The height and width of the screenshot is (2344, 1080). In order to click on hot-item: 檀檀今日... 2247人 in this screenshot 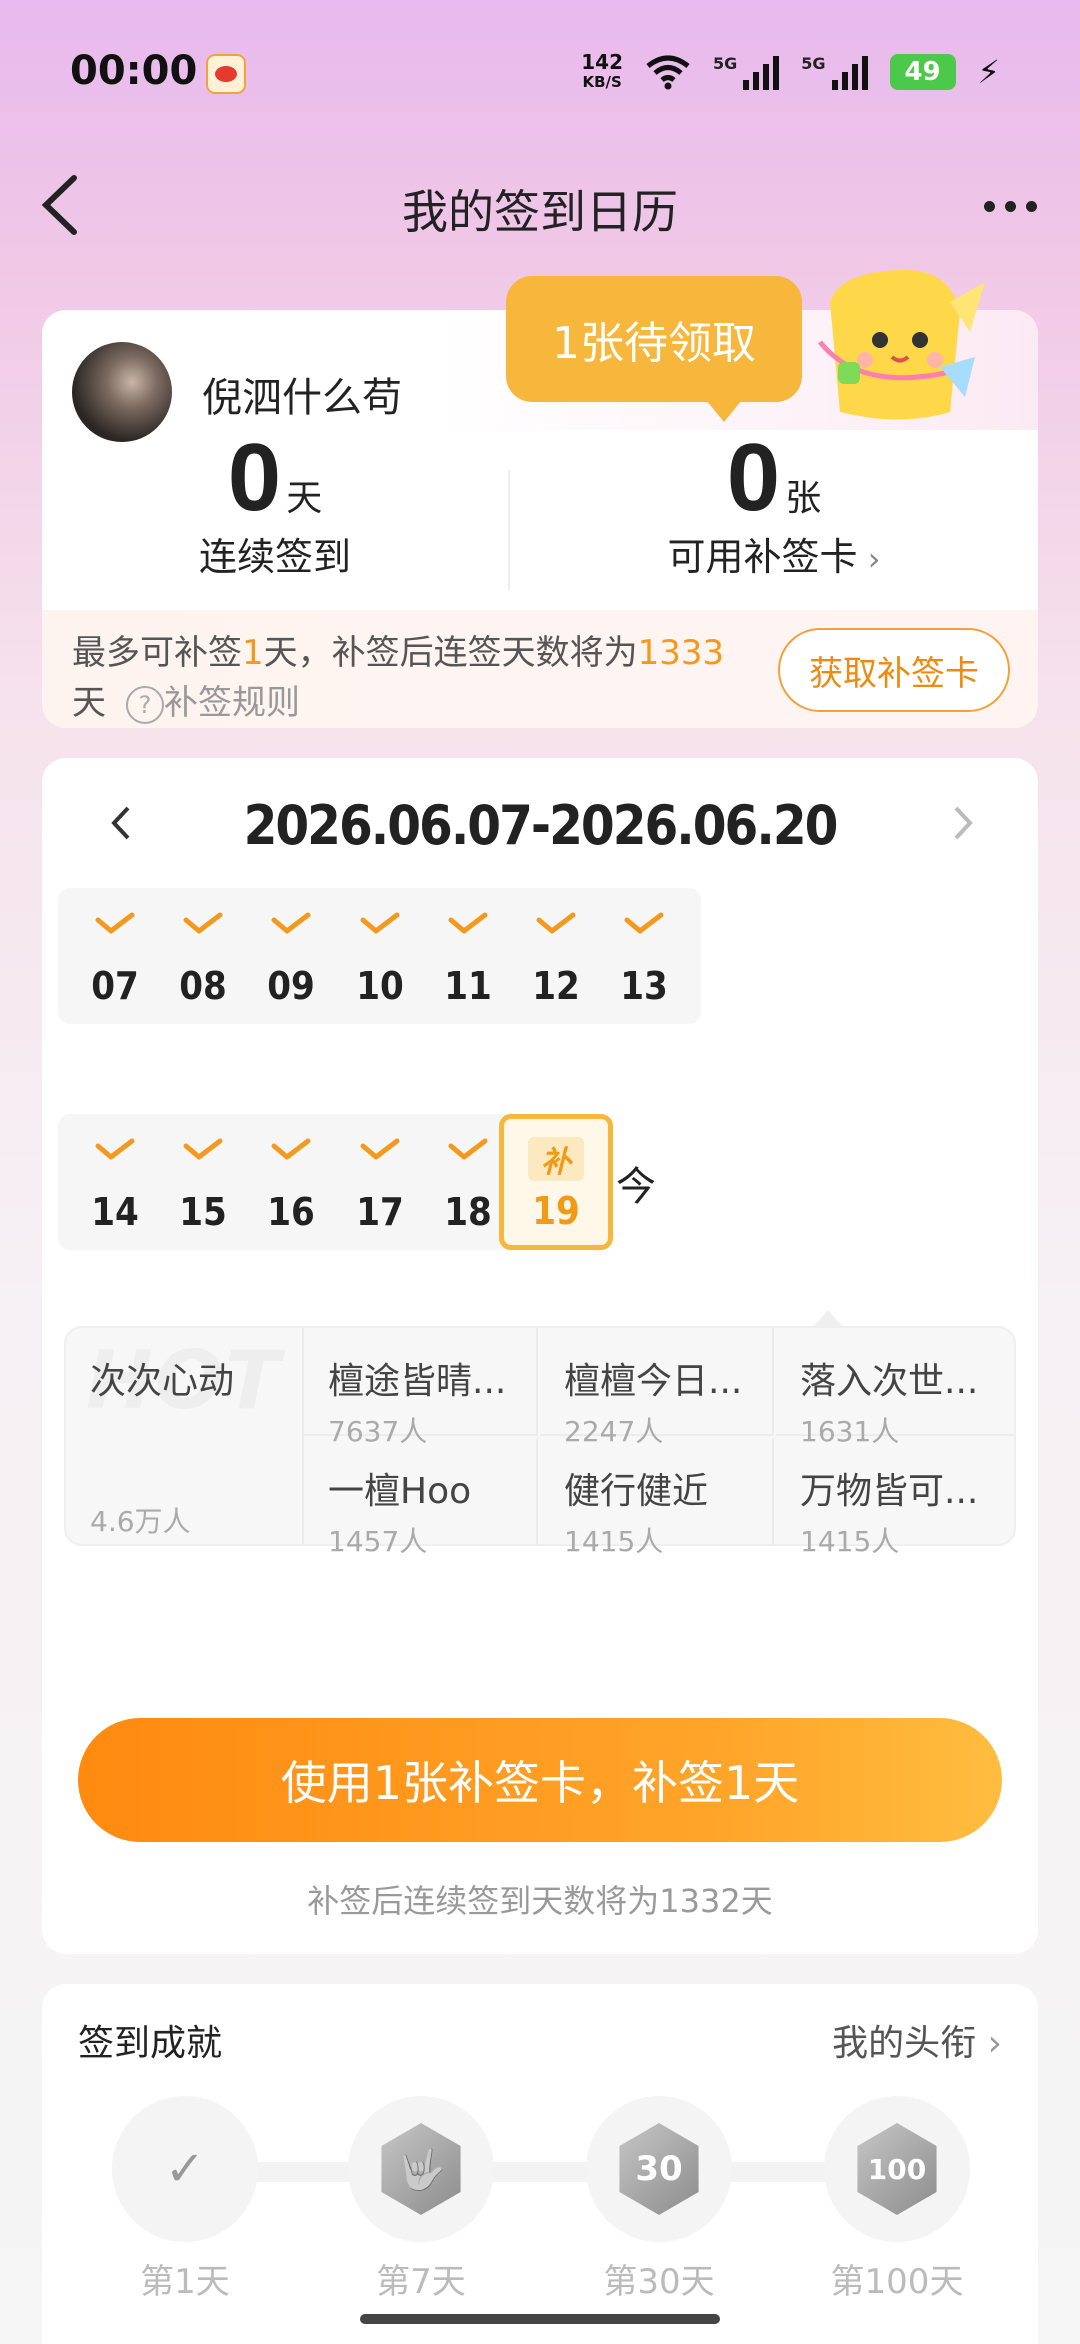, I will do `click(657, 1388)`.